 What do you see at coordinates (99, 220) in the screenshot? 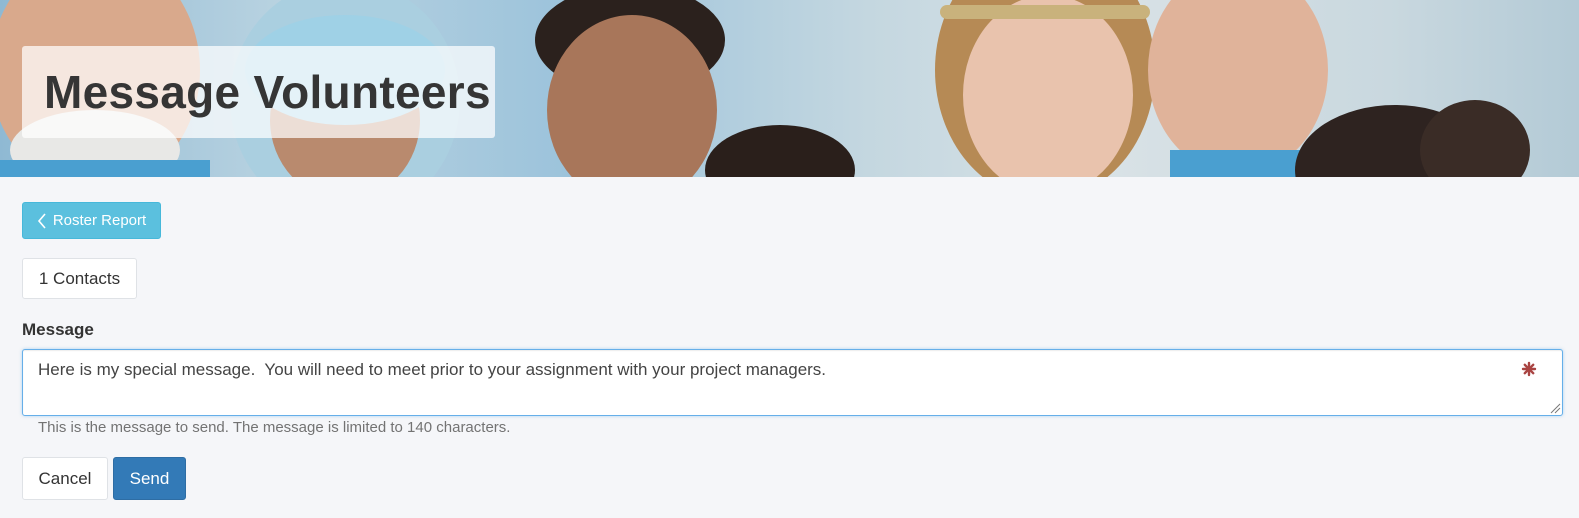
I see `roster-report-label: Roster Report` at bounding box center [99, 220].